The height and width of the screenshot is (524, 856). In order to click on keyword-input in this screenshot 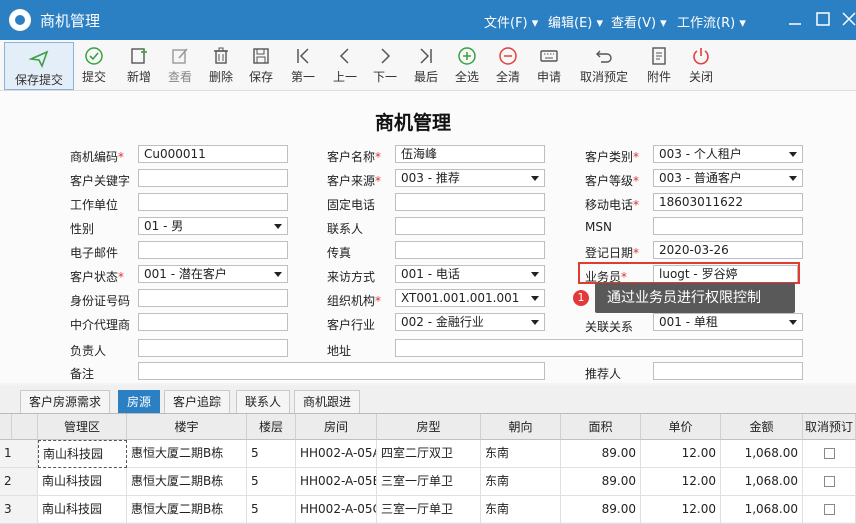, I will do `click(213, 178)`.